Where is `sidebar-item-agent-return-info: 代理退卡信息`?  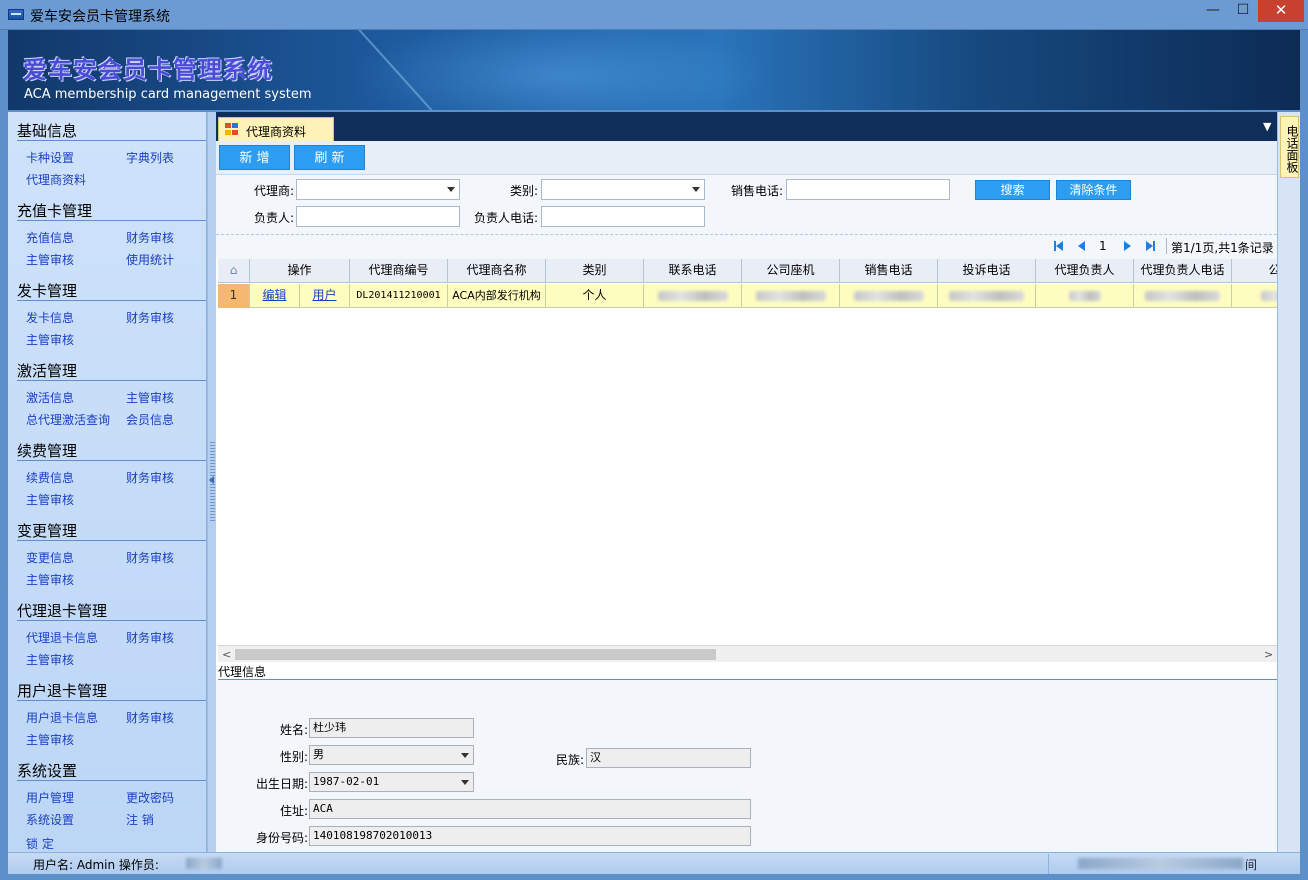 sidebar-item-agent-return-info: 代理退卡信息 is located at coordinates (62, 637).